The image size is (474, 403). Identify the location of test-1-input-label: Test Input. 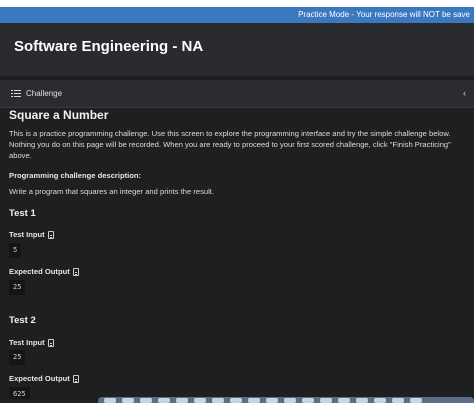
(31, 234).